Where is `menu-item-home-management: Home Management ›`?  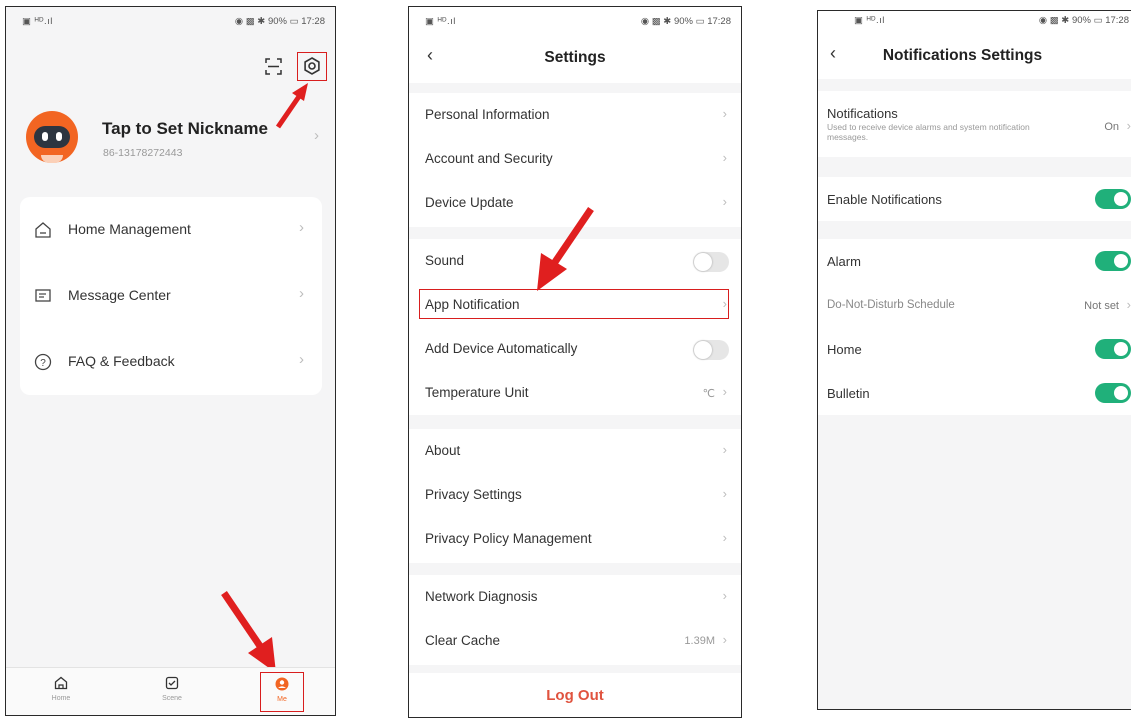 menu-item-home-management: Home Management › is located at coordinates (171, 230).